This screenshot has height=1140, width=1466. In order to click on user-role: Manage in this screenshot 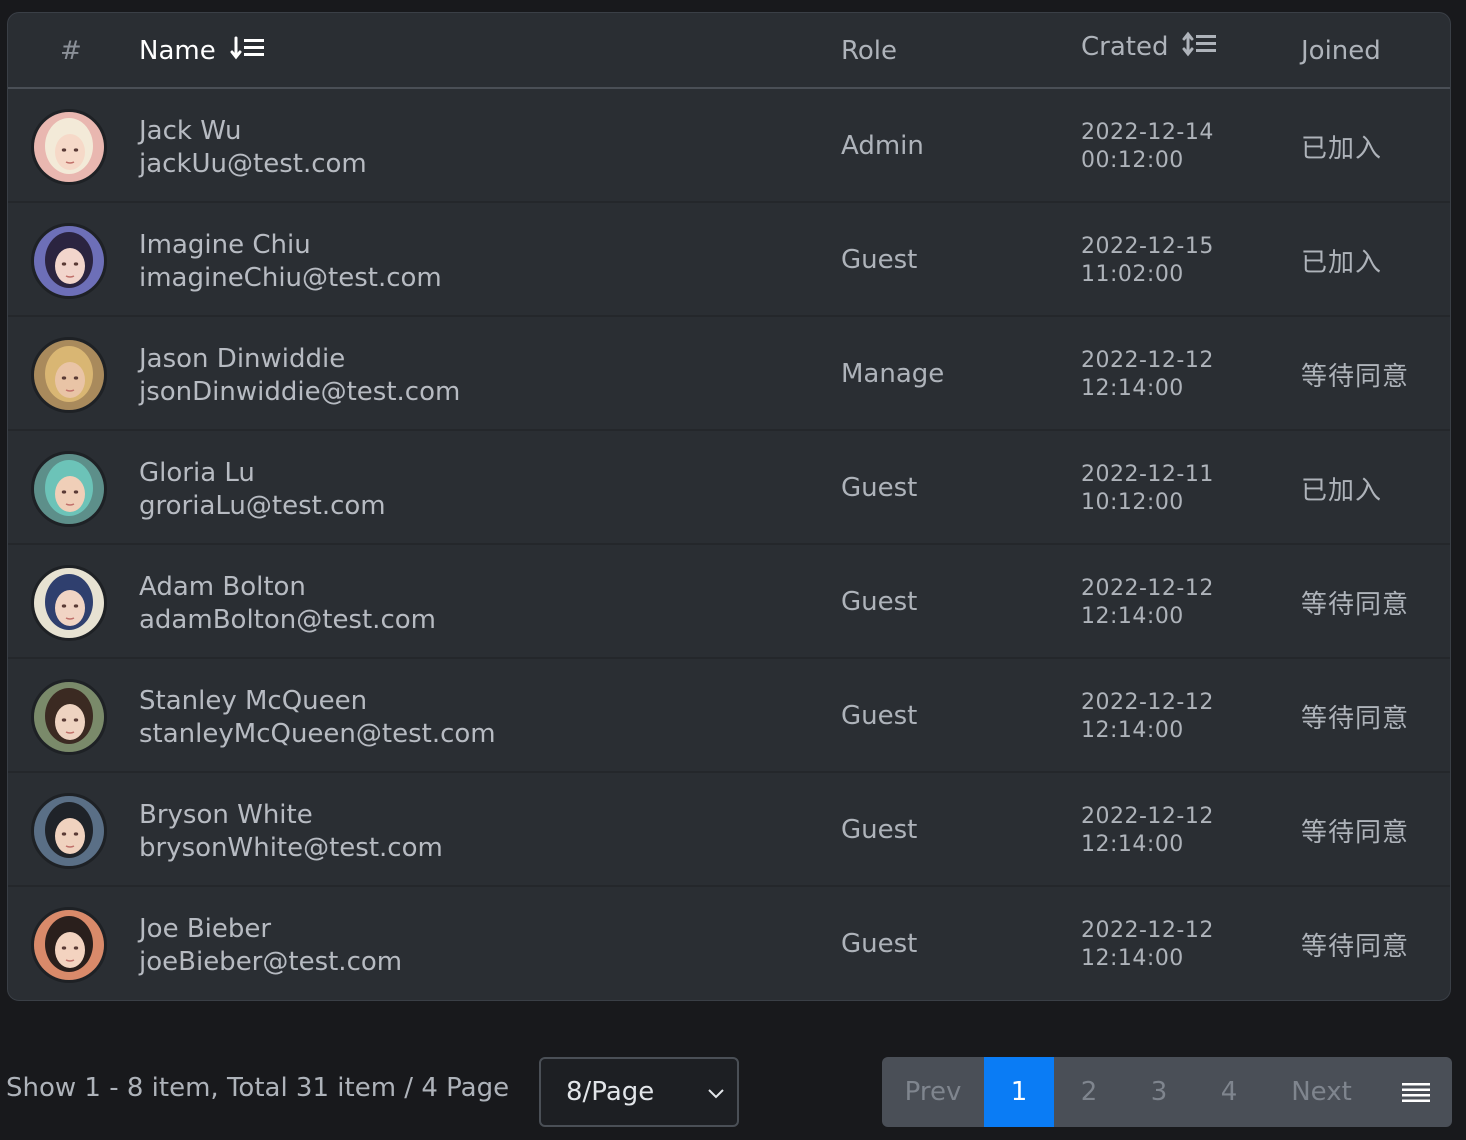, I will do `click(893, 374)`.